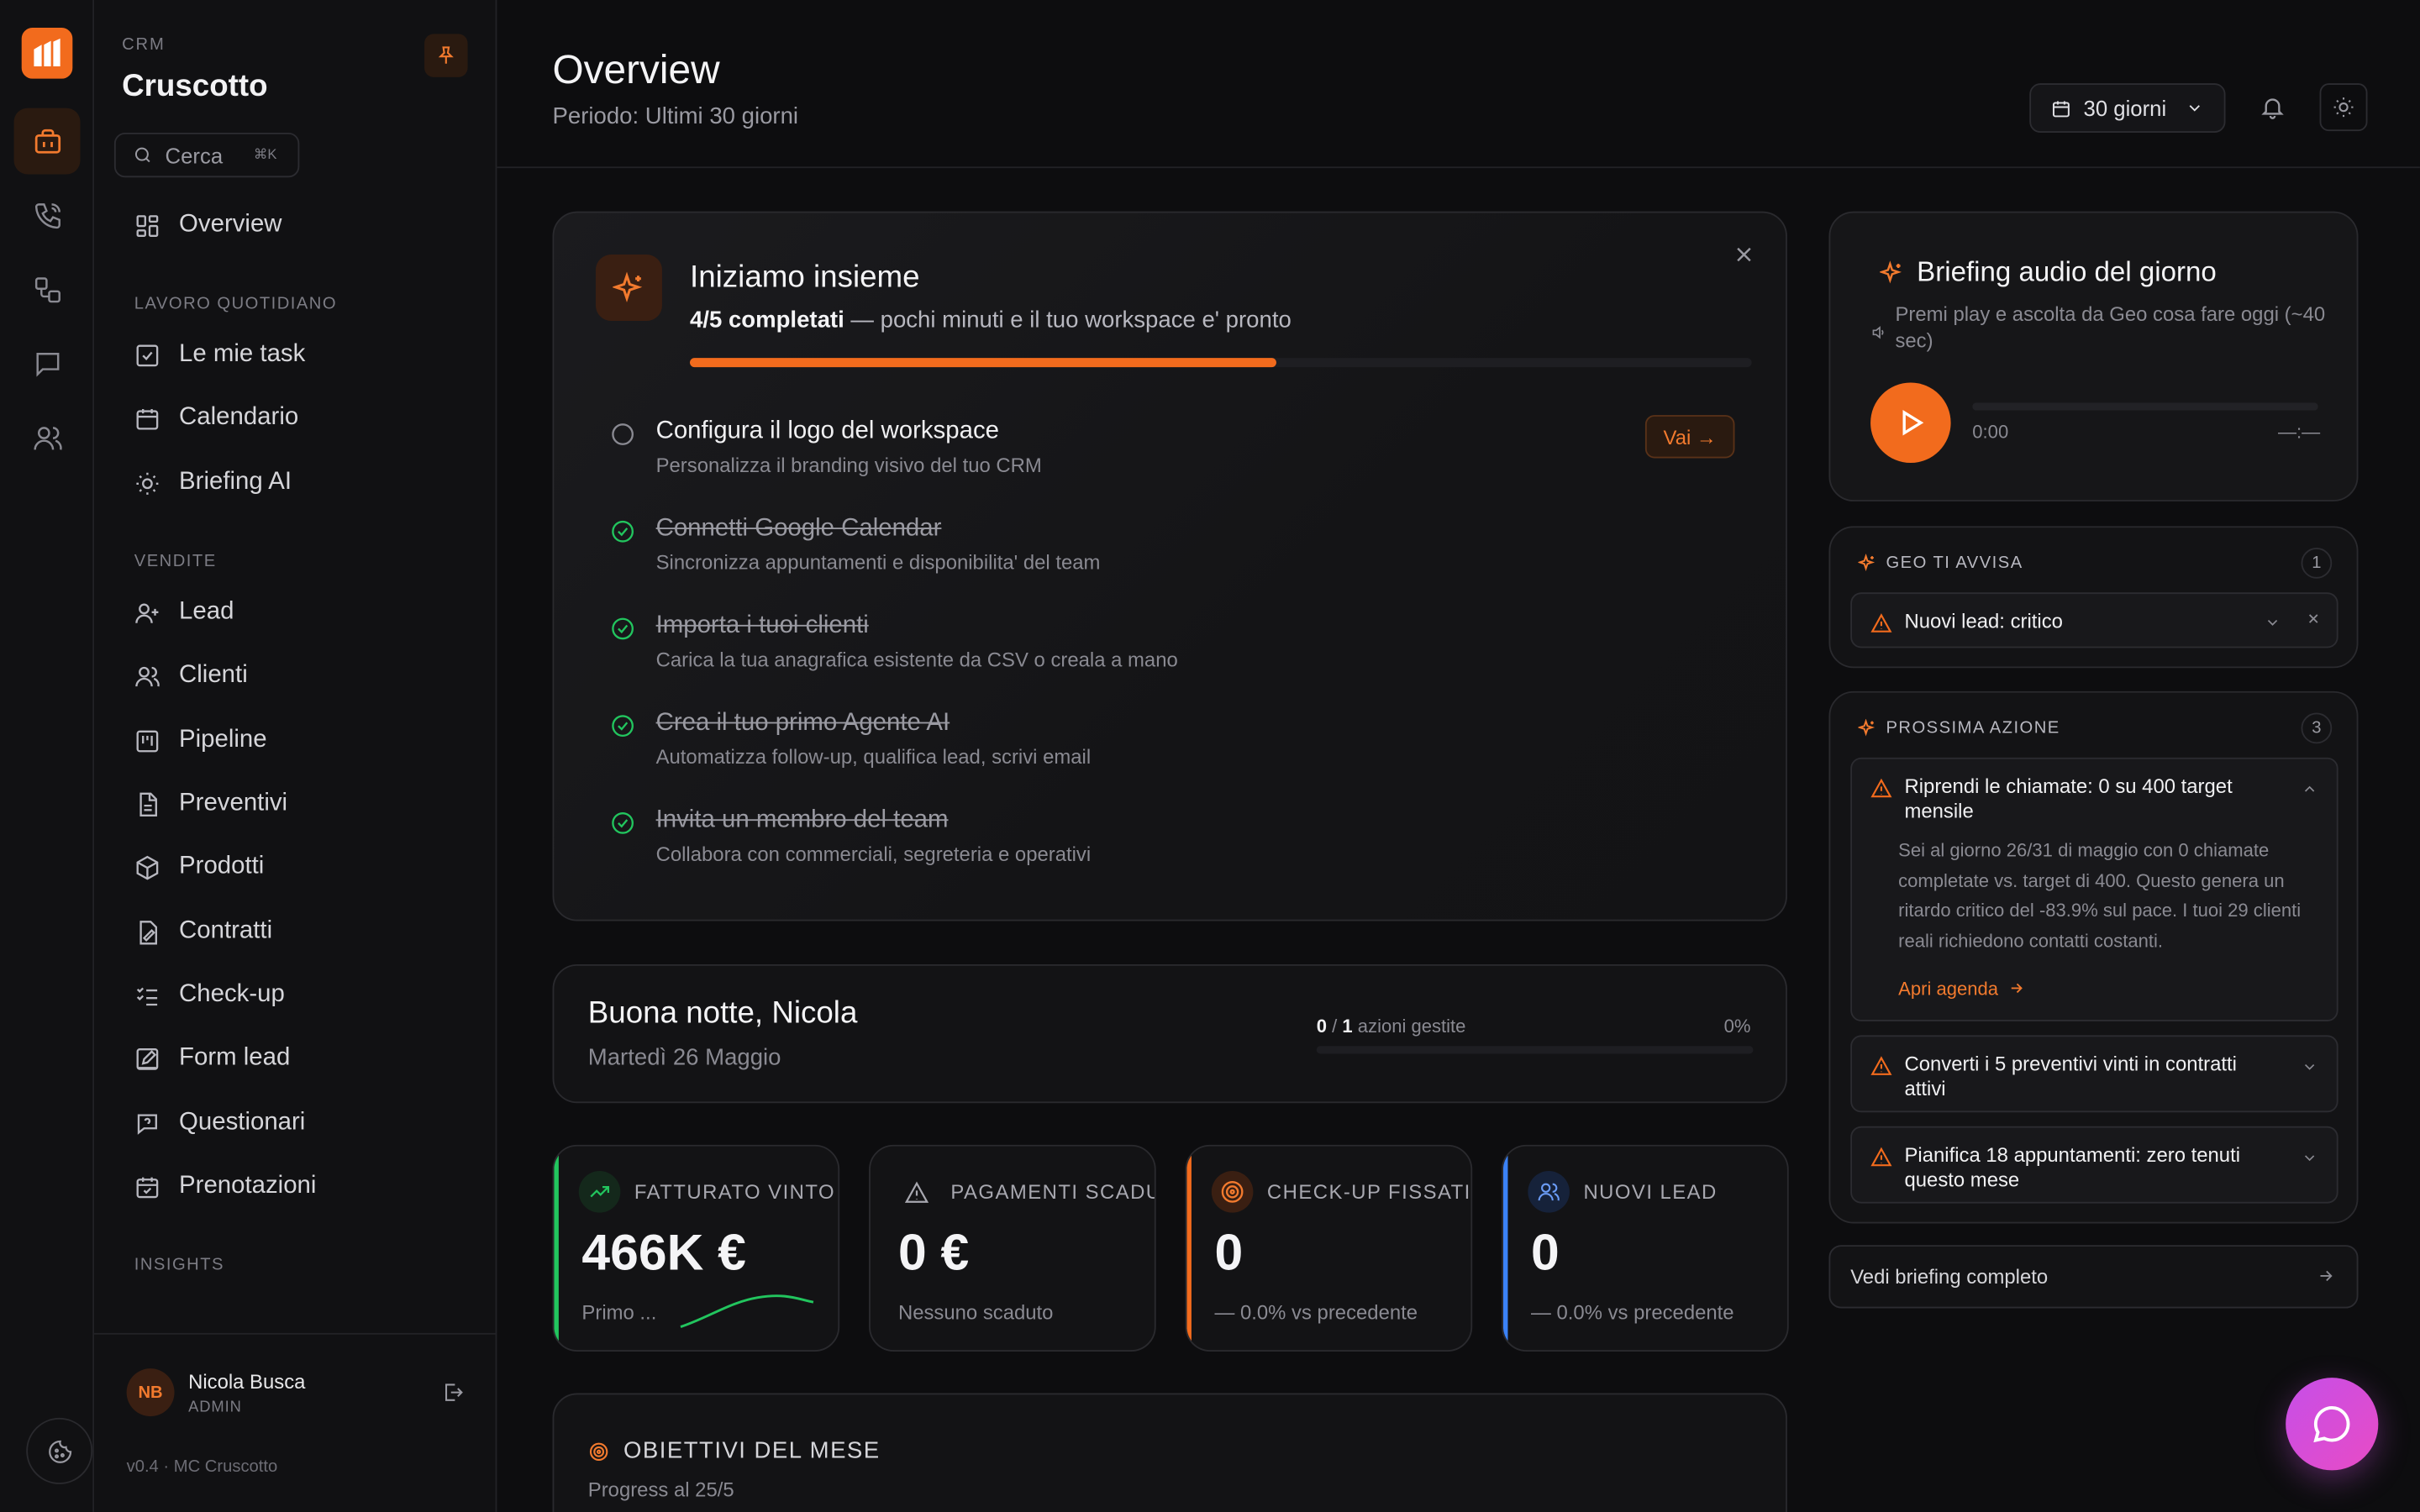  I want to click on sidebar-item-lead: Lead, so click(184, 613).